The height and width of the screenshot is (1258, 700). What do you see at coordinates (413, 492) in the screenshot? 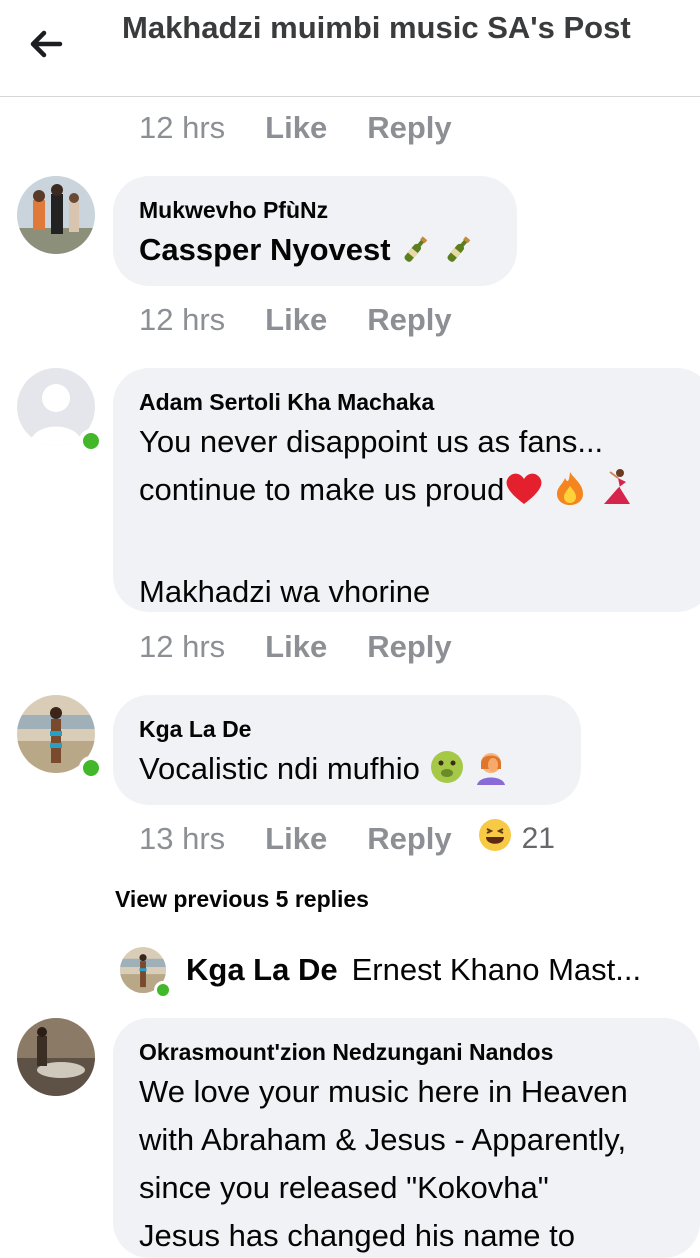
I see `comment-text-line: continue to make us proud` at bounding box center [413, 492].